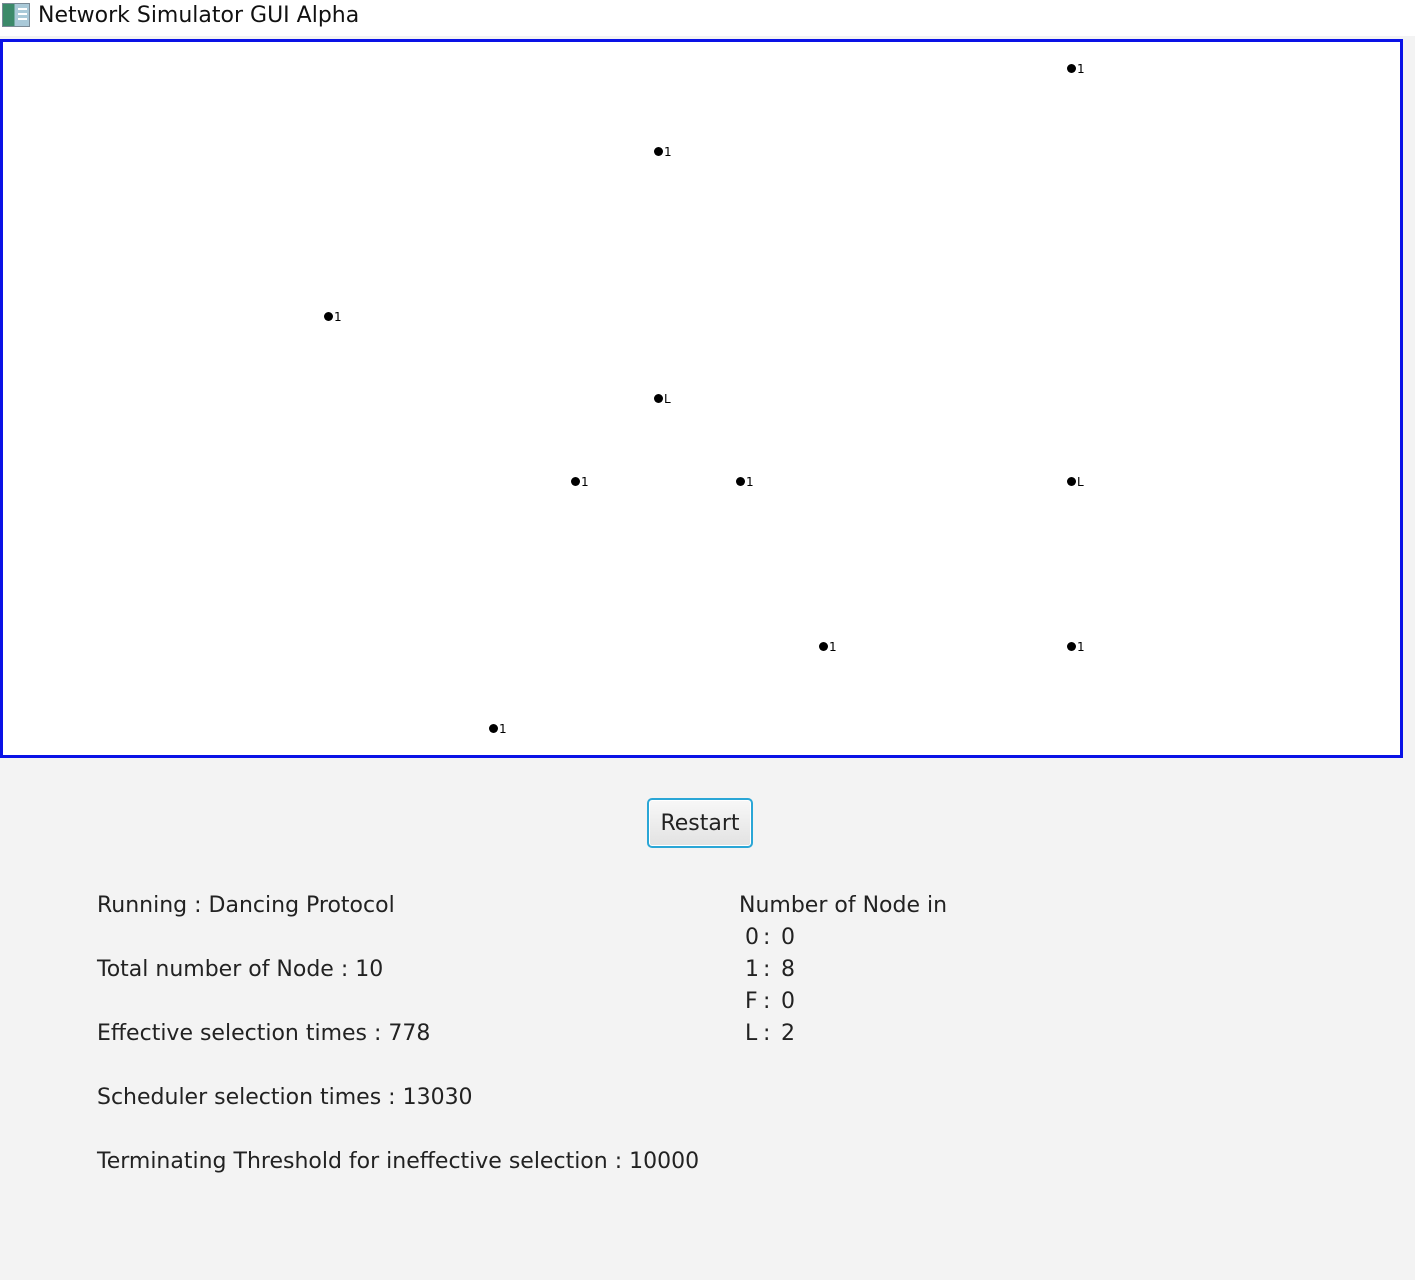 Image resolution: width=1415 pixels, height=1280 pixels. I want to click on restart-button: Restart, so click(700, 823).